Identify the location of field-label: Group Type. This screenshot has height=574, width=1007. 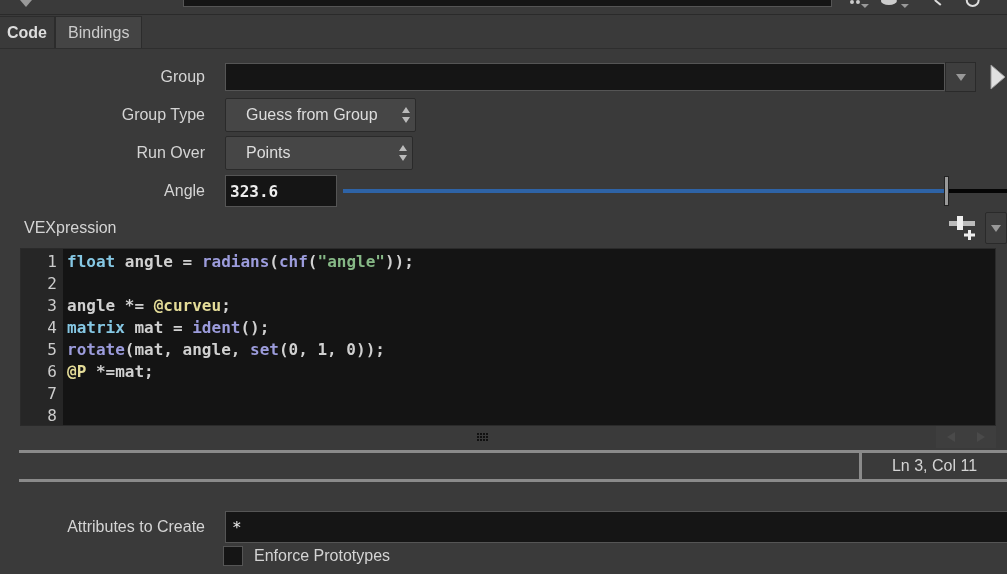
(163, 115).